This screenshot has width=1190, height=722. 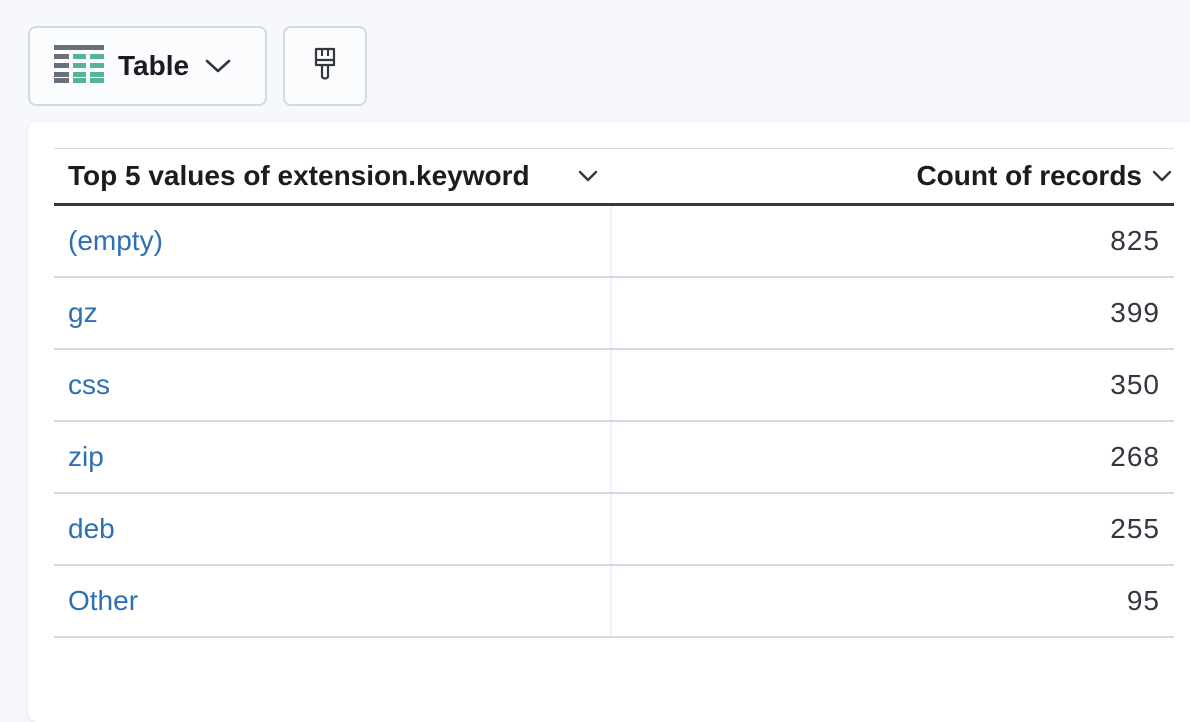 I want to click on table-cell-value: gz, so click(x=333, y=313).